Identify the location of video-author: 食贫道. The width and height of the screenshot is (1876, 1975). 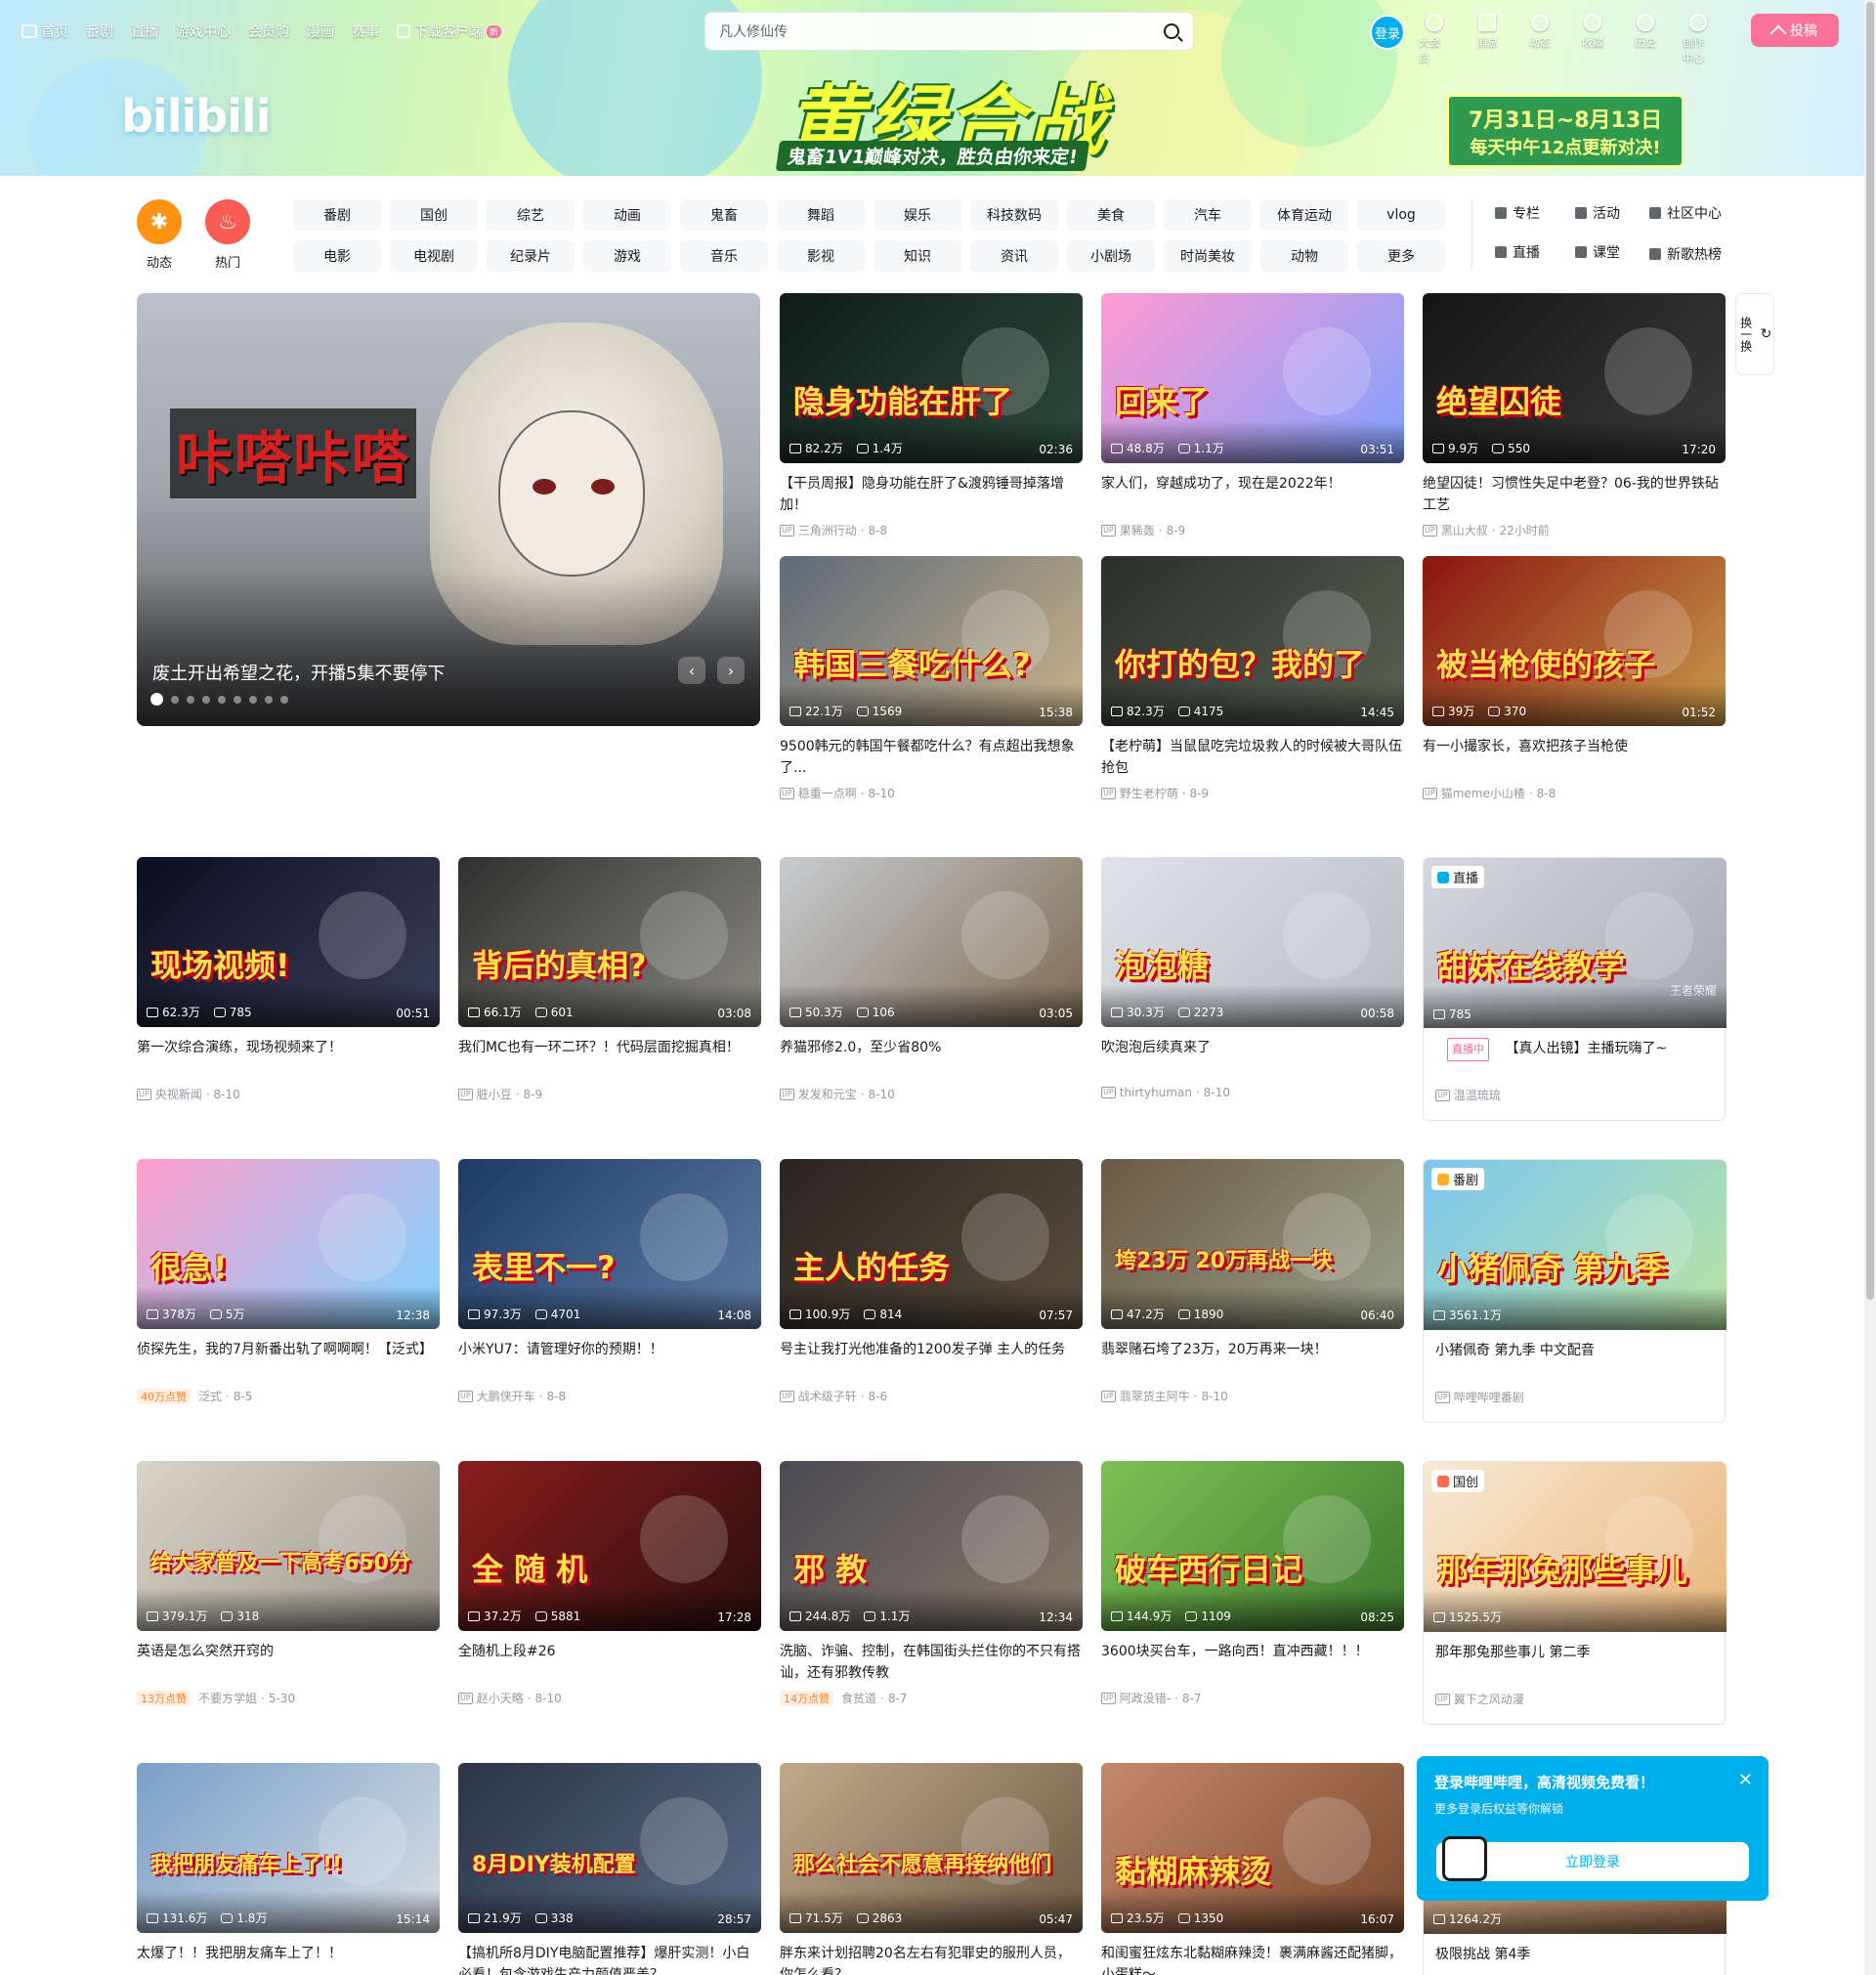
(858, 1698).